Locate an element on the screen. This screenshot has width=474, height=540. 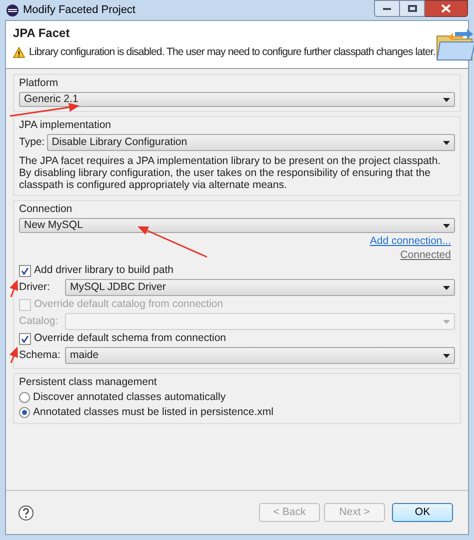
checkbox-label: Override default schema from connection is located at coordinates (130, 338).